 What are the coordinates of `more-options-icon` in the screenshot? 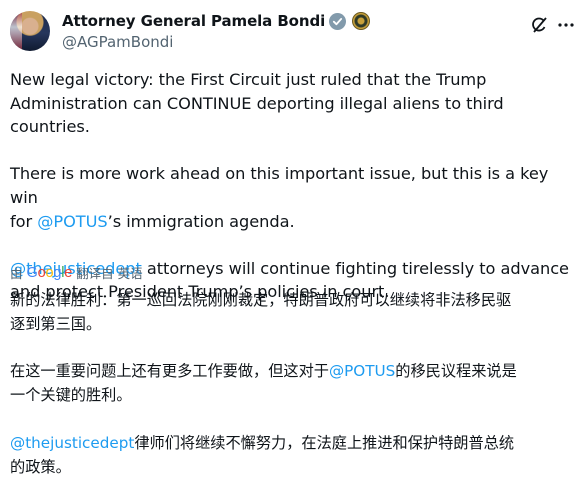 It's located at (566, 25).